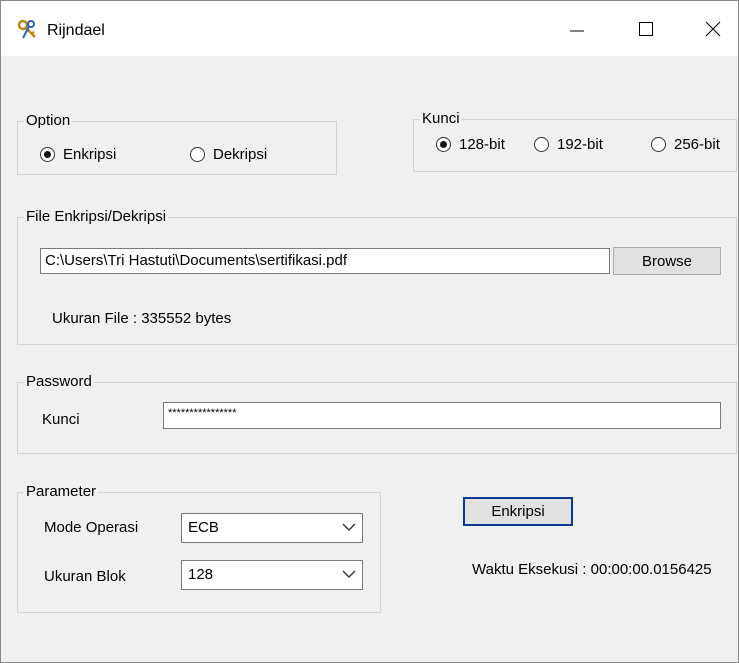 The width and height of the screenshot is (739, 663). What do you see at coordinates (26, 29) in the screenshot?
I see `keys-icon` at bounding box center [26, 29].